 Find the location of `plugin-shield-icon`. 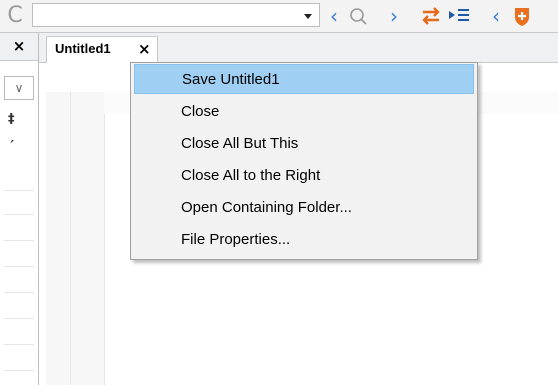

plugin-shield-icon is located at coordinates (522, 16).